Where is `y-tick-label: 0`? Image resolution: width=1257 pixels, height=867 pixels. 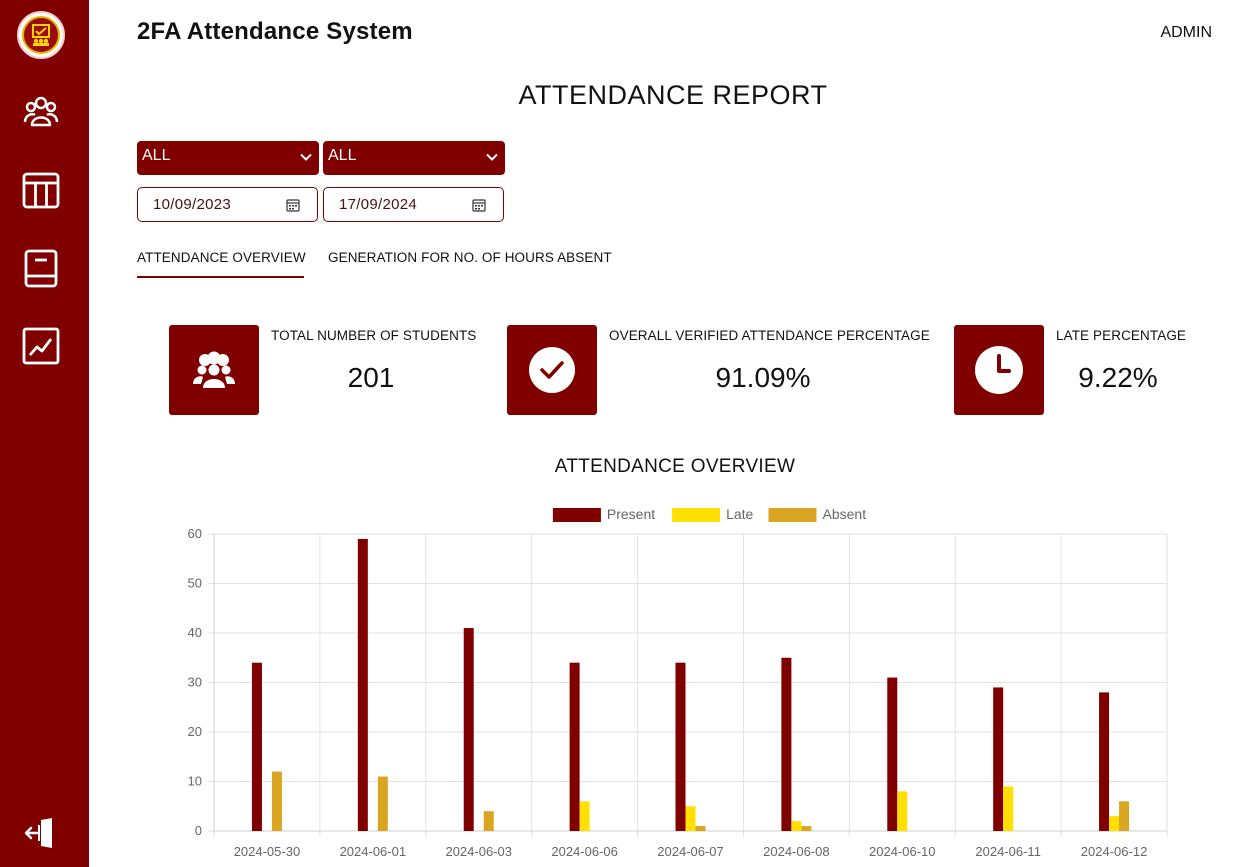 y-tick-label: 0 is located at coordinates (198, 830).